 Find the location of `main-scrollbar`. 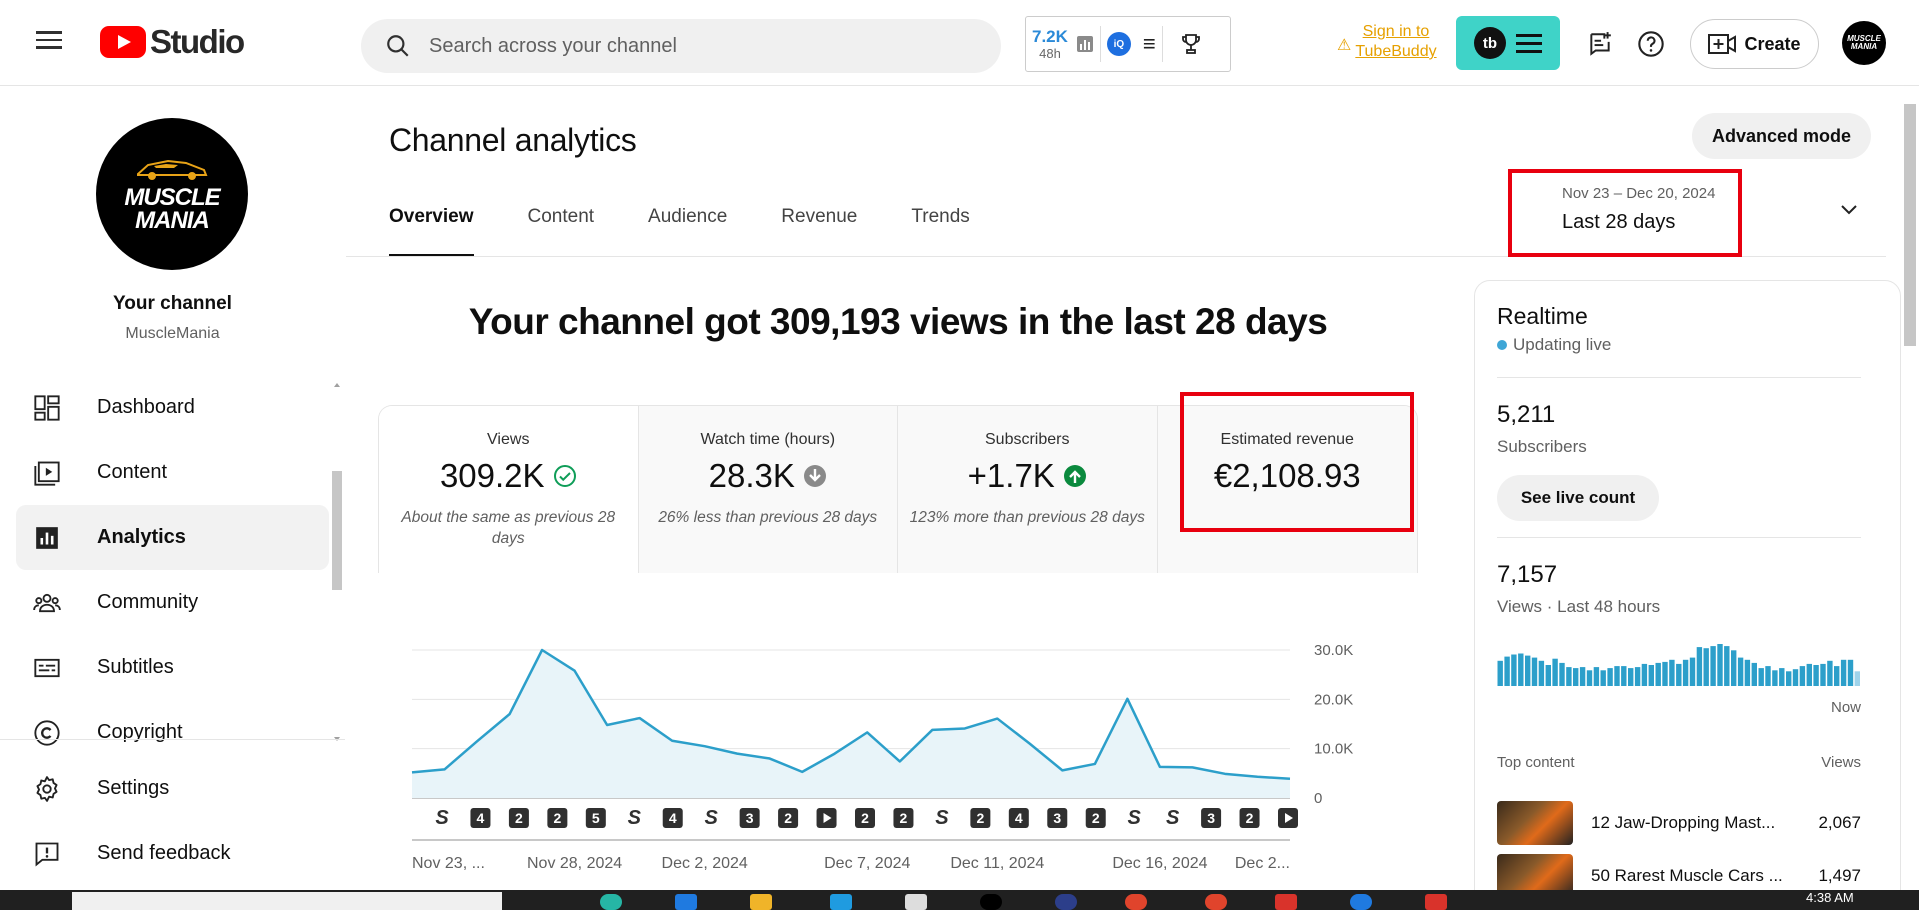

main-scrollbar is located at coordinates (1910, 490).